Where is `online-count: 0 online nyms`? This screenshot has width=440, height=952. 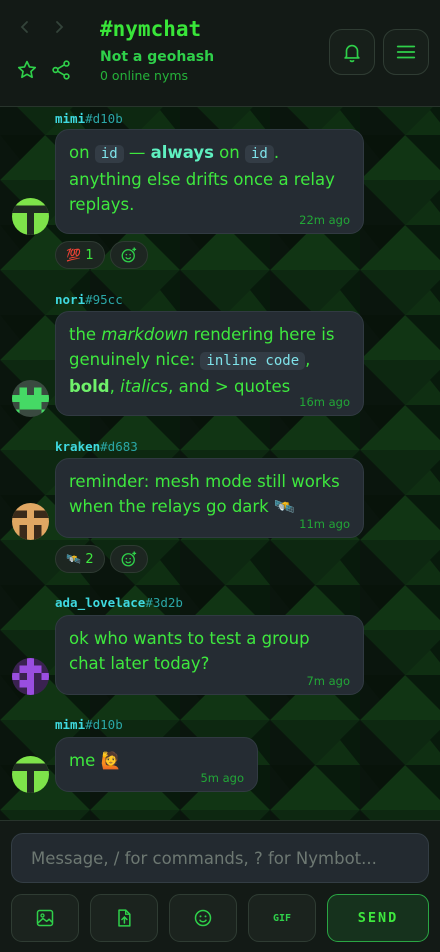
online-count: 0 online nyms is located at coordinates (144, 75).